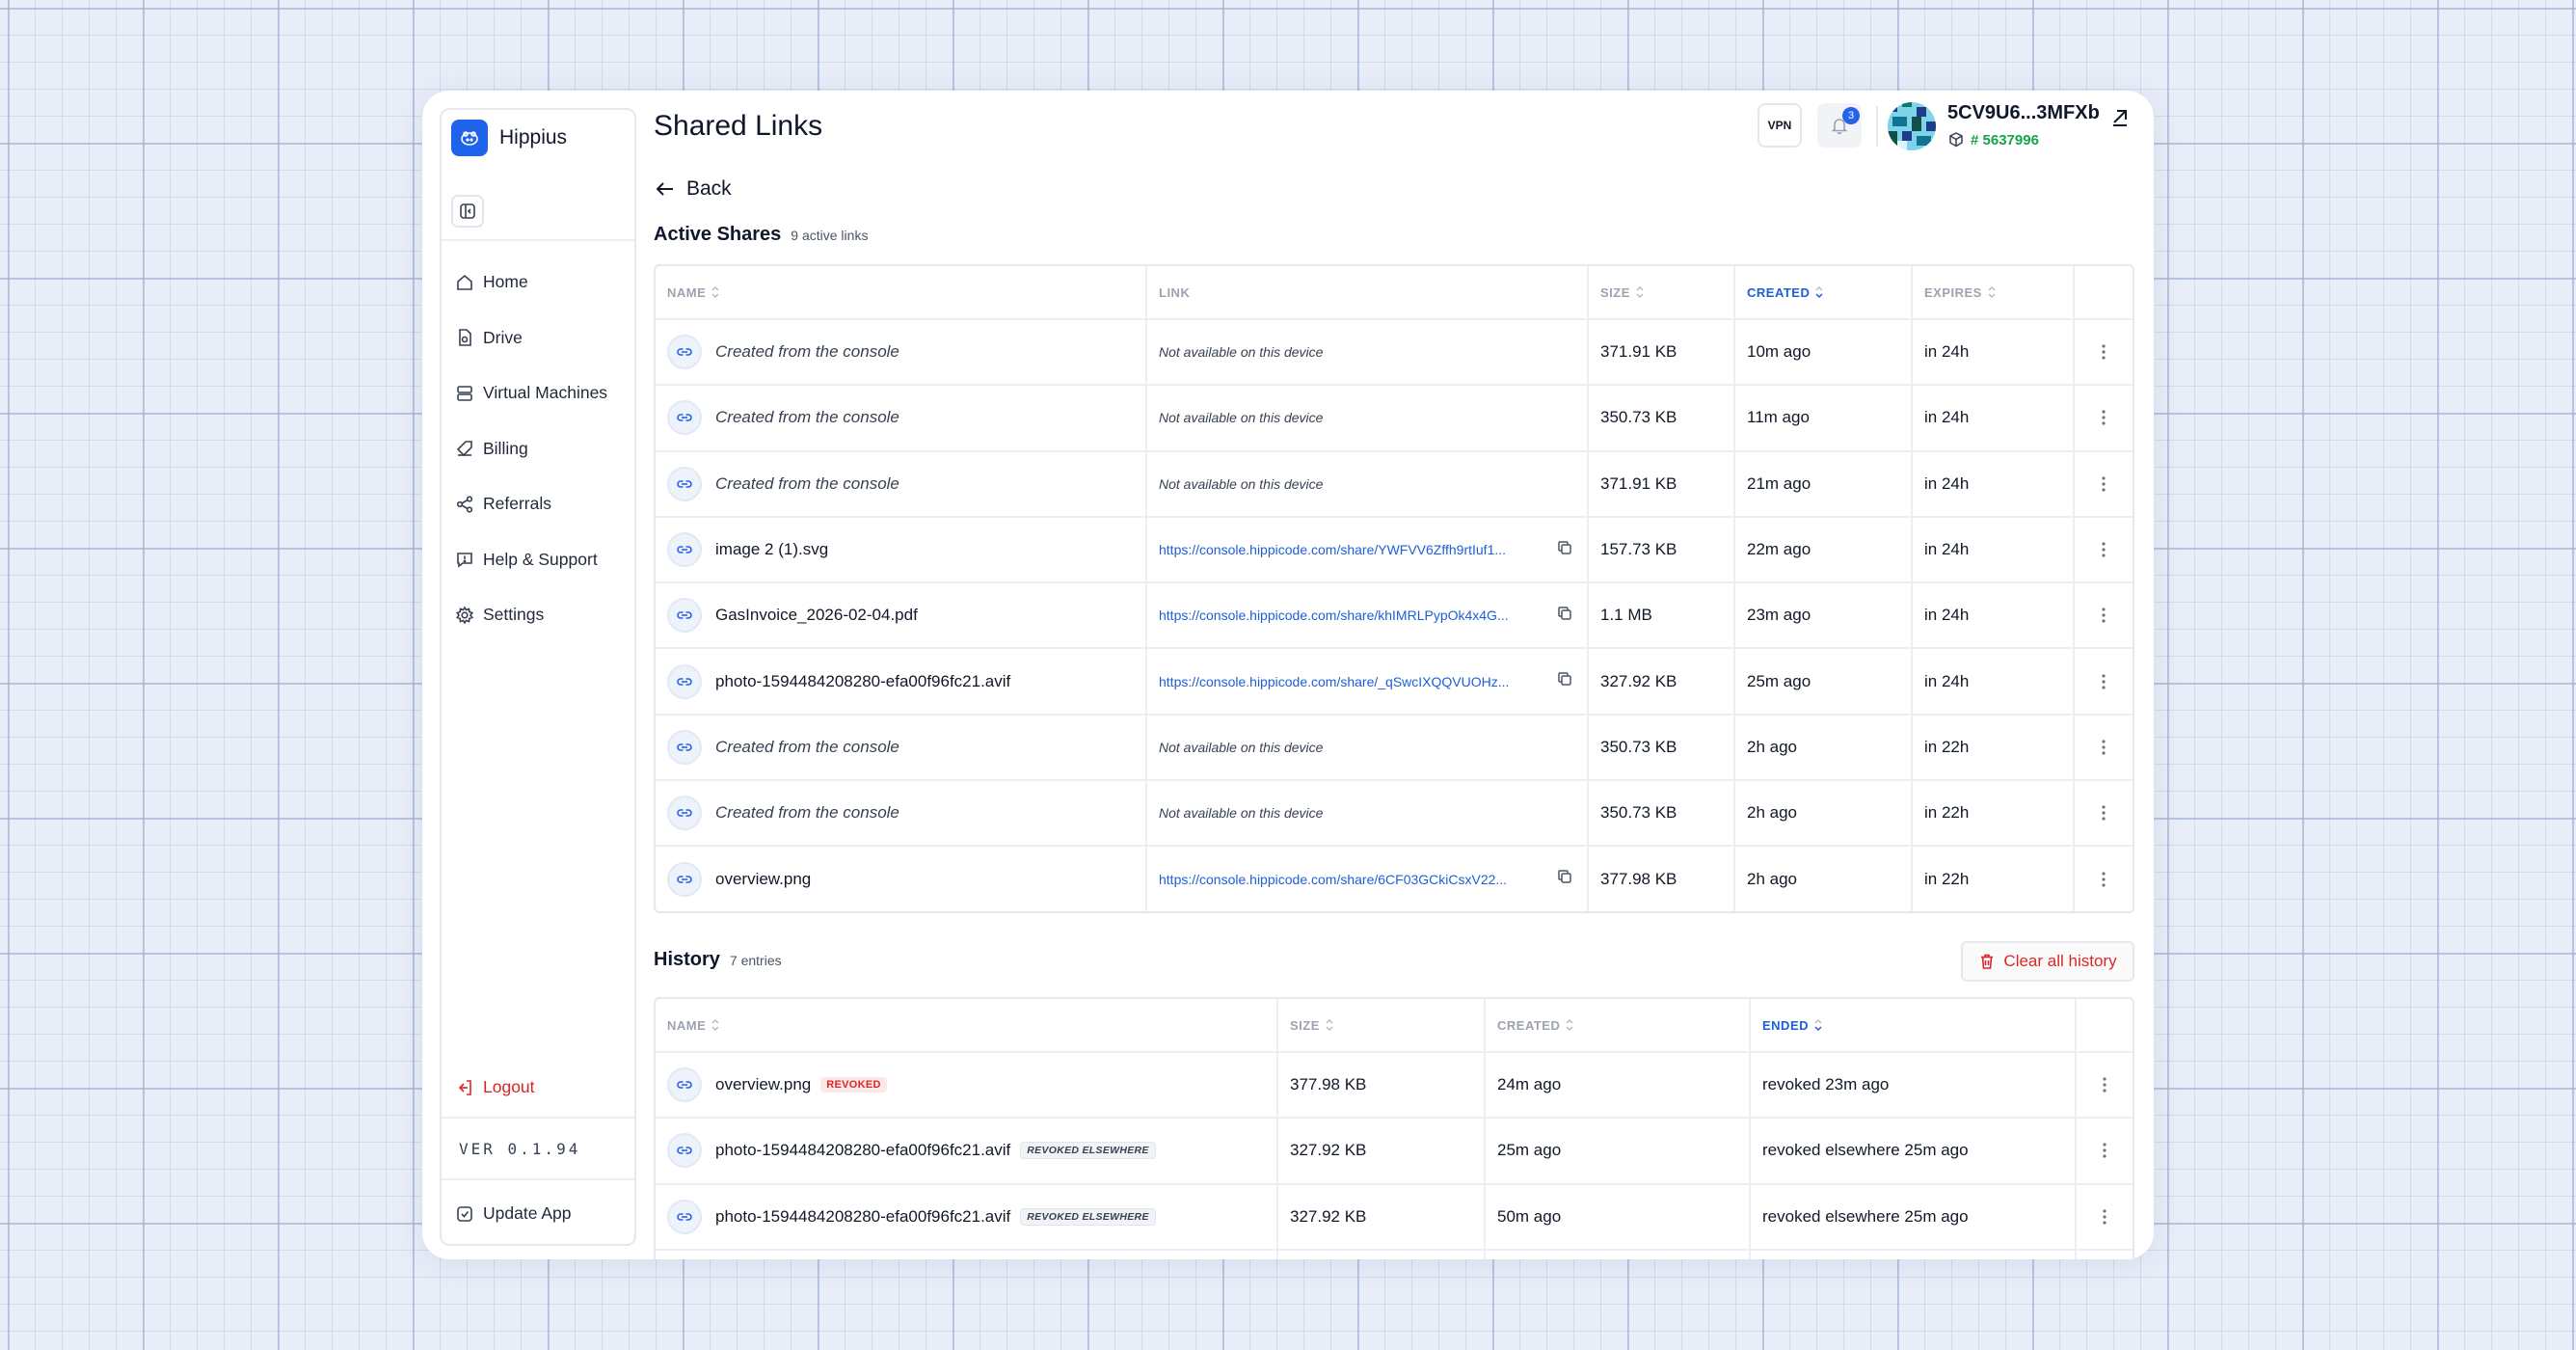  I want to click on size-cell: 377.98 KB, so click(1380, 1085).